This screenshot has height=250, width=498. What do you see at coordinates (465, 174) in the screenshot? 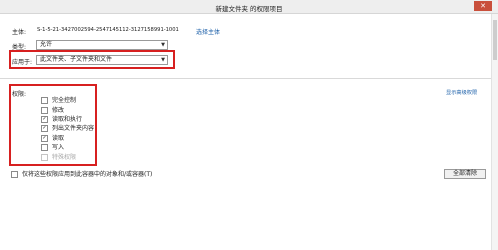
I see `clear-all-button: 全部清除` at bounding box center [465, 174].